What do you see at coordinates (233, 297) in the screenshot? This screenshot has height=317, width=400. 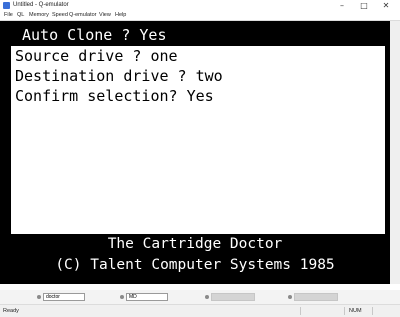 I see `drive-3-field` at bounding box center [233, 297].